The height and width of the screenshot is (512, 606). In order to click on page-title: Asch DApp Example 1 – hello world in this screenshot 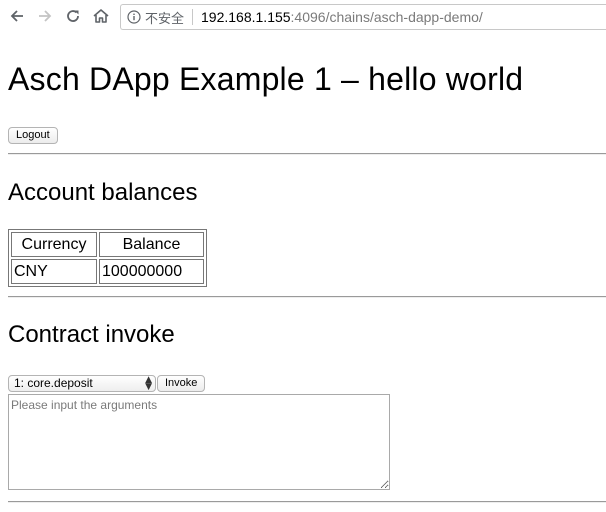, I will do `click(266, 79)`.